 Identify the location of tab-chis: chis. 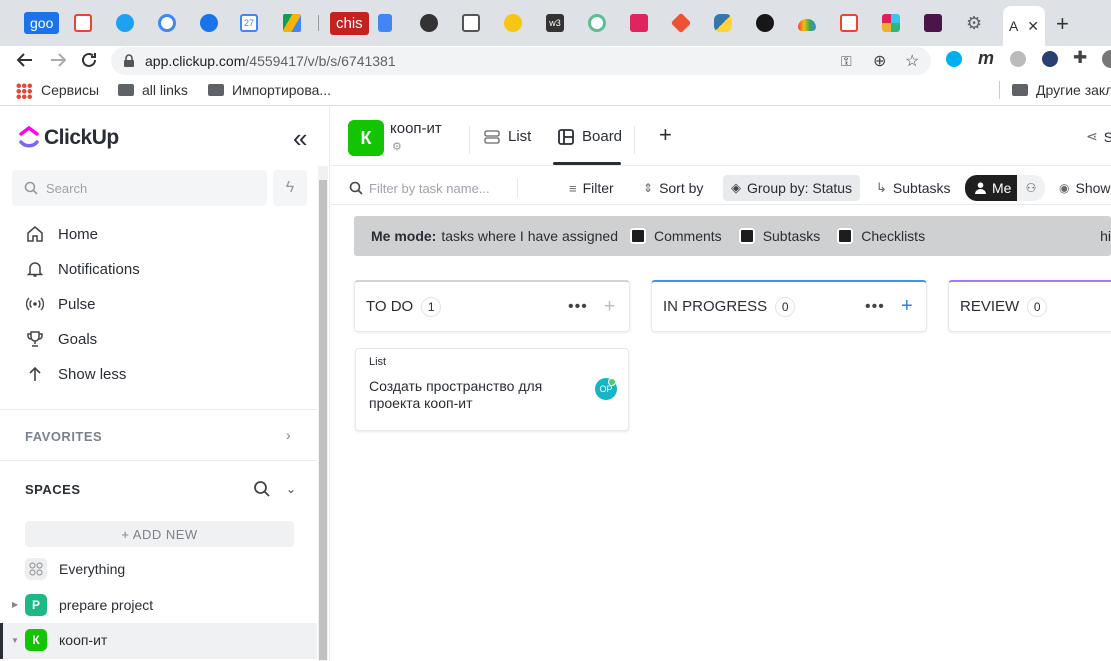
(349, 23).